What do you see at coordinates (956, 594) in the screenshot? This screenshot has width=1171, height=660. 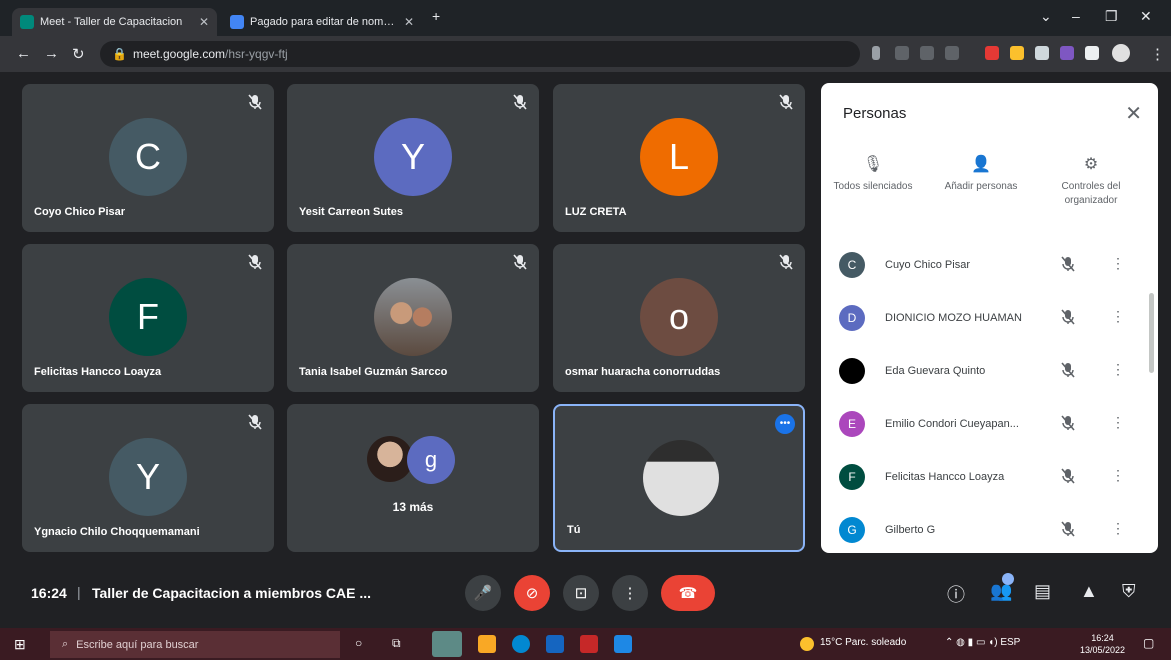 I see `meeting-details-icon: ⓘ` at bounding box center [956, 594].